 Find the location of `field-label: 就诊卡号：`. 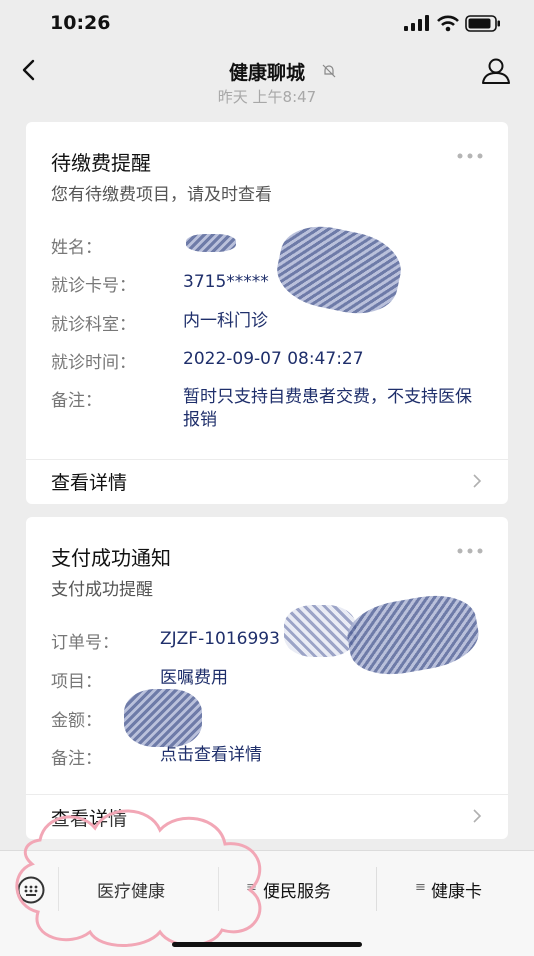

field-label: 就诊卡号： is located at coordinates (93, 286).